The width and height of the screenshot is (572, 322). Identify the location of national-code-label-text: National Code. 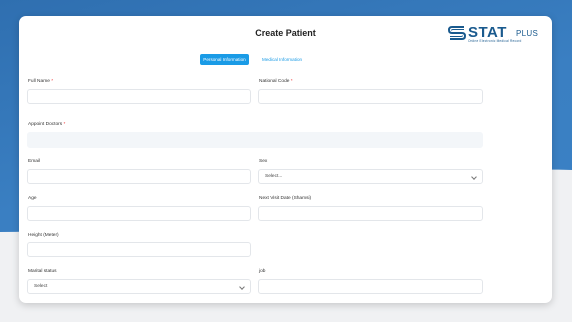
(274, 81).